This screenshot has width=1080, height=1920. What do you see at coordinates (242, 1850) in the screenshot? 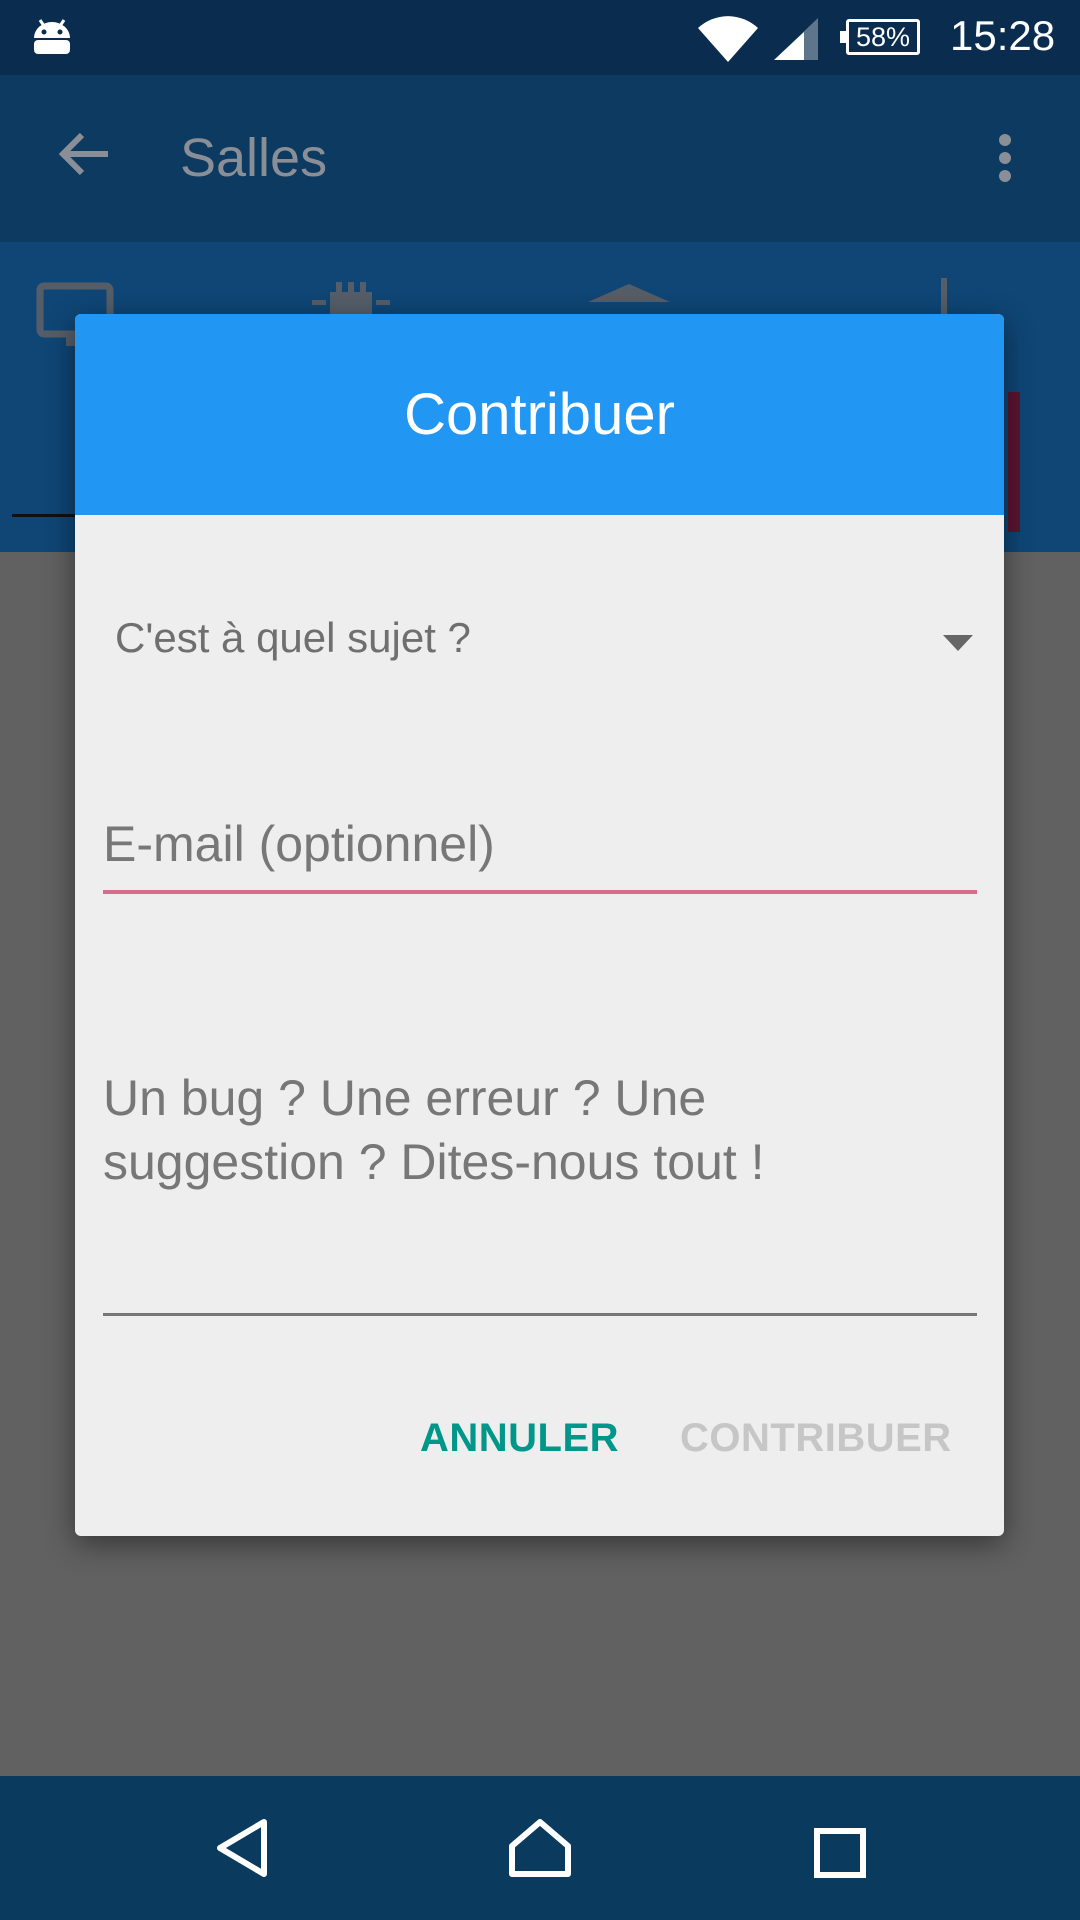
I see `back-triangle-icon` at bounding box center [242, 1850].